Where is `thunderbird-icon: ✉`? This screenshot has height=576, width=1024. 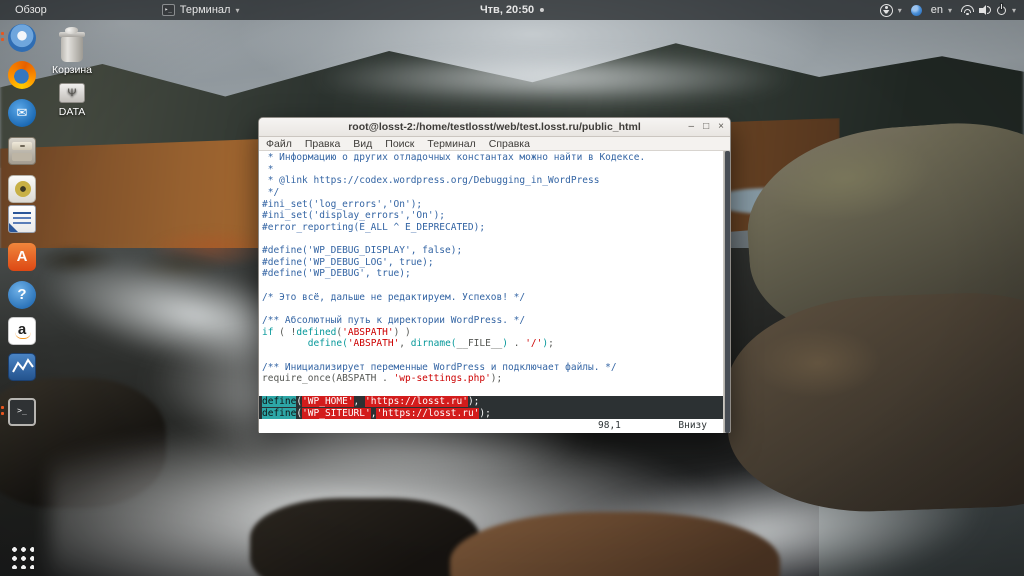 thunderbird-icon: ✉ is located at coordinates (22, 113).